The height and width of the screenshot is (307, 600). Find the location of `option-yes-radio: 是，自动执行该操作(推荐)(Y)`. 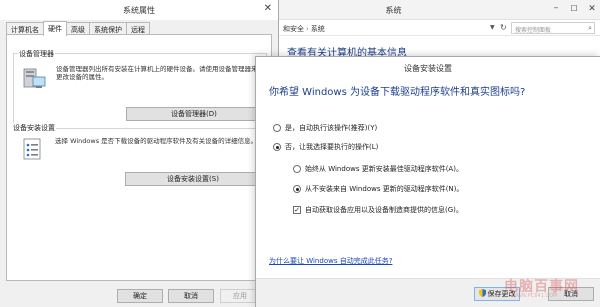

option-yes-radio: 是，自动执行该操作(推荐)(Y) is located at coordinates (325, 128).